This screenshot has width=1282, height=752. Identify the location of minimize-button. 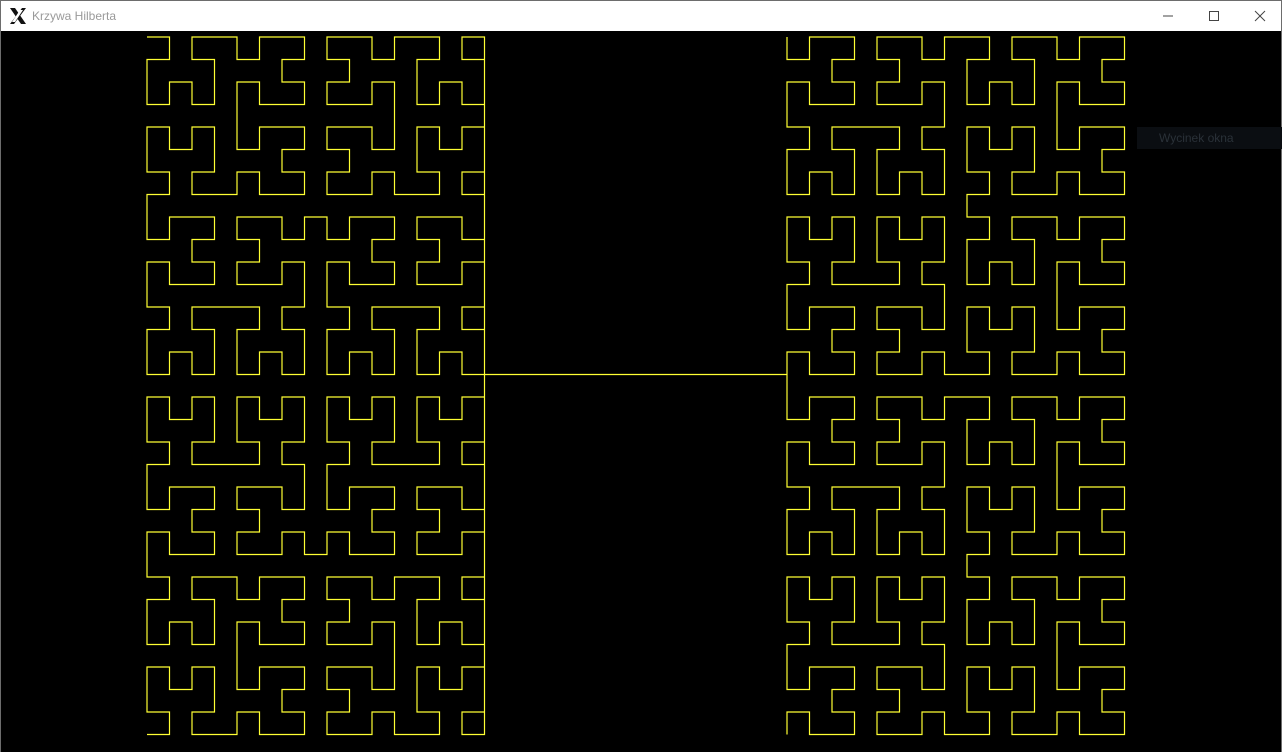
(1168, 16).